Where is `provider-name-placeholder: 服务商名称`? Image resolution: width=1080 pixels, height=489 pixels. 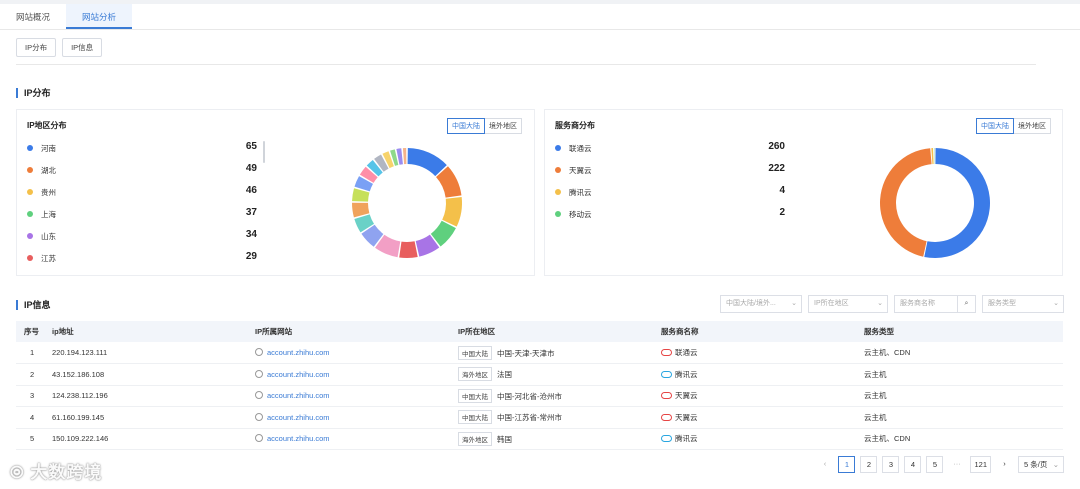
provider-name-placeholder: 服务商名称 is located at coordinates (917, 303).